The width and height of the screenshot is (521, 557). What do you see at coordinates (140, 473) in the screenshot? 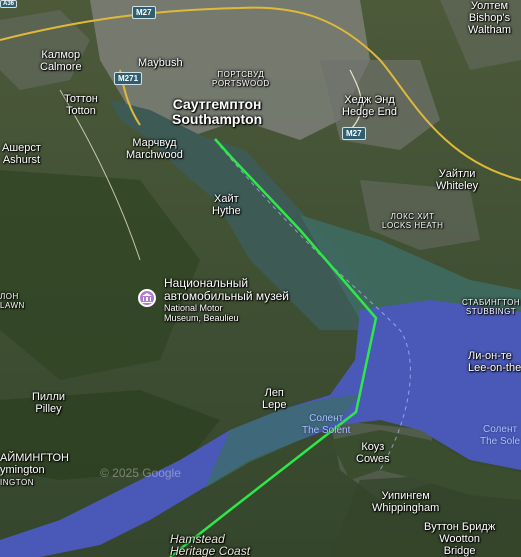
I see `google-watermark: © 2025 Google` at bounding box center [140, 473].